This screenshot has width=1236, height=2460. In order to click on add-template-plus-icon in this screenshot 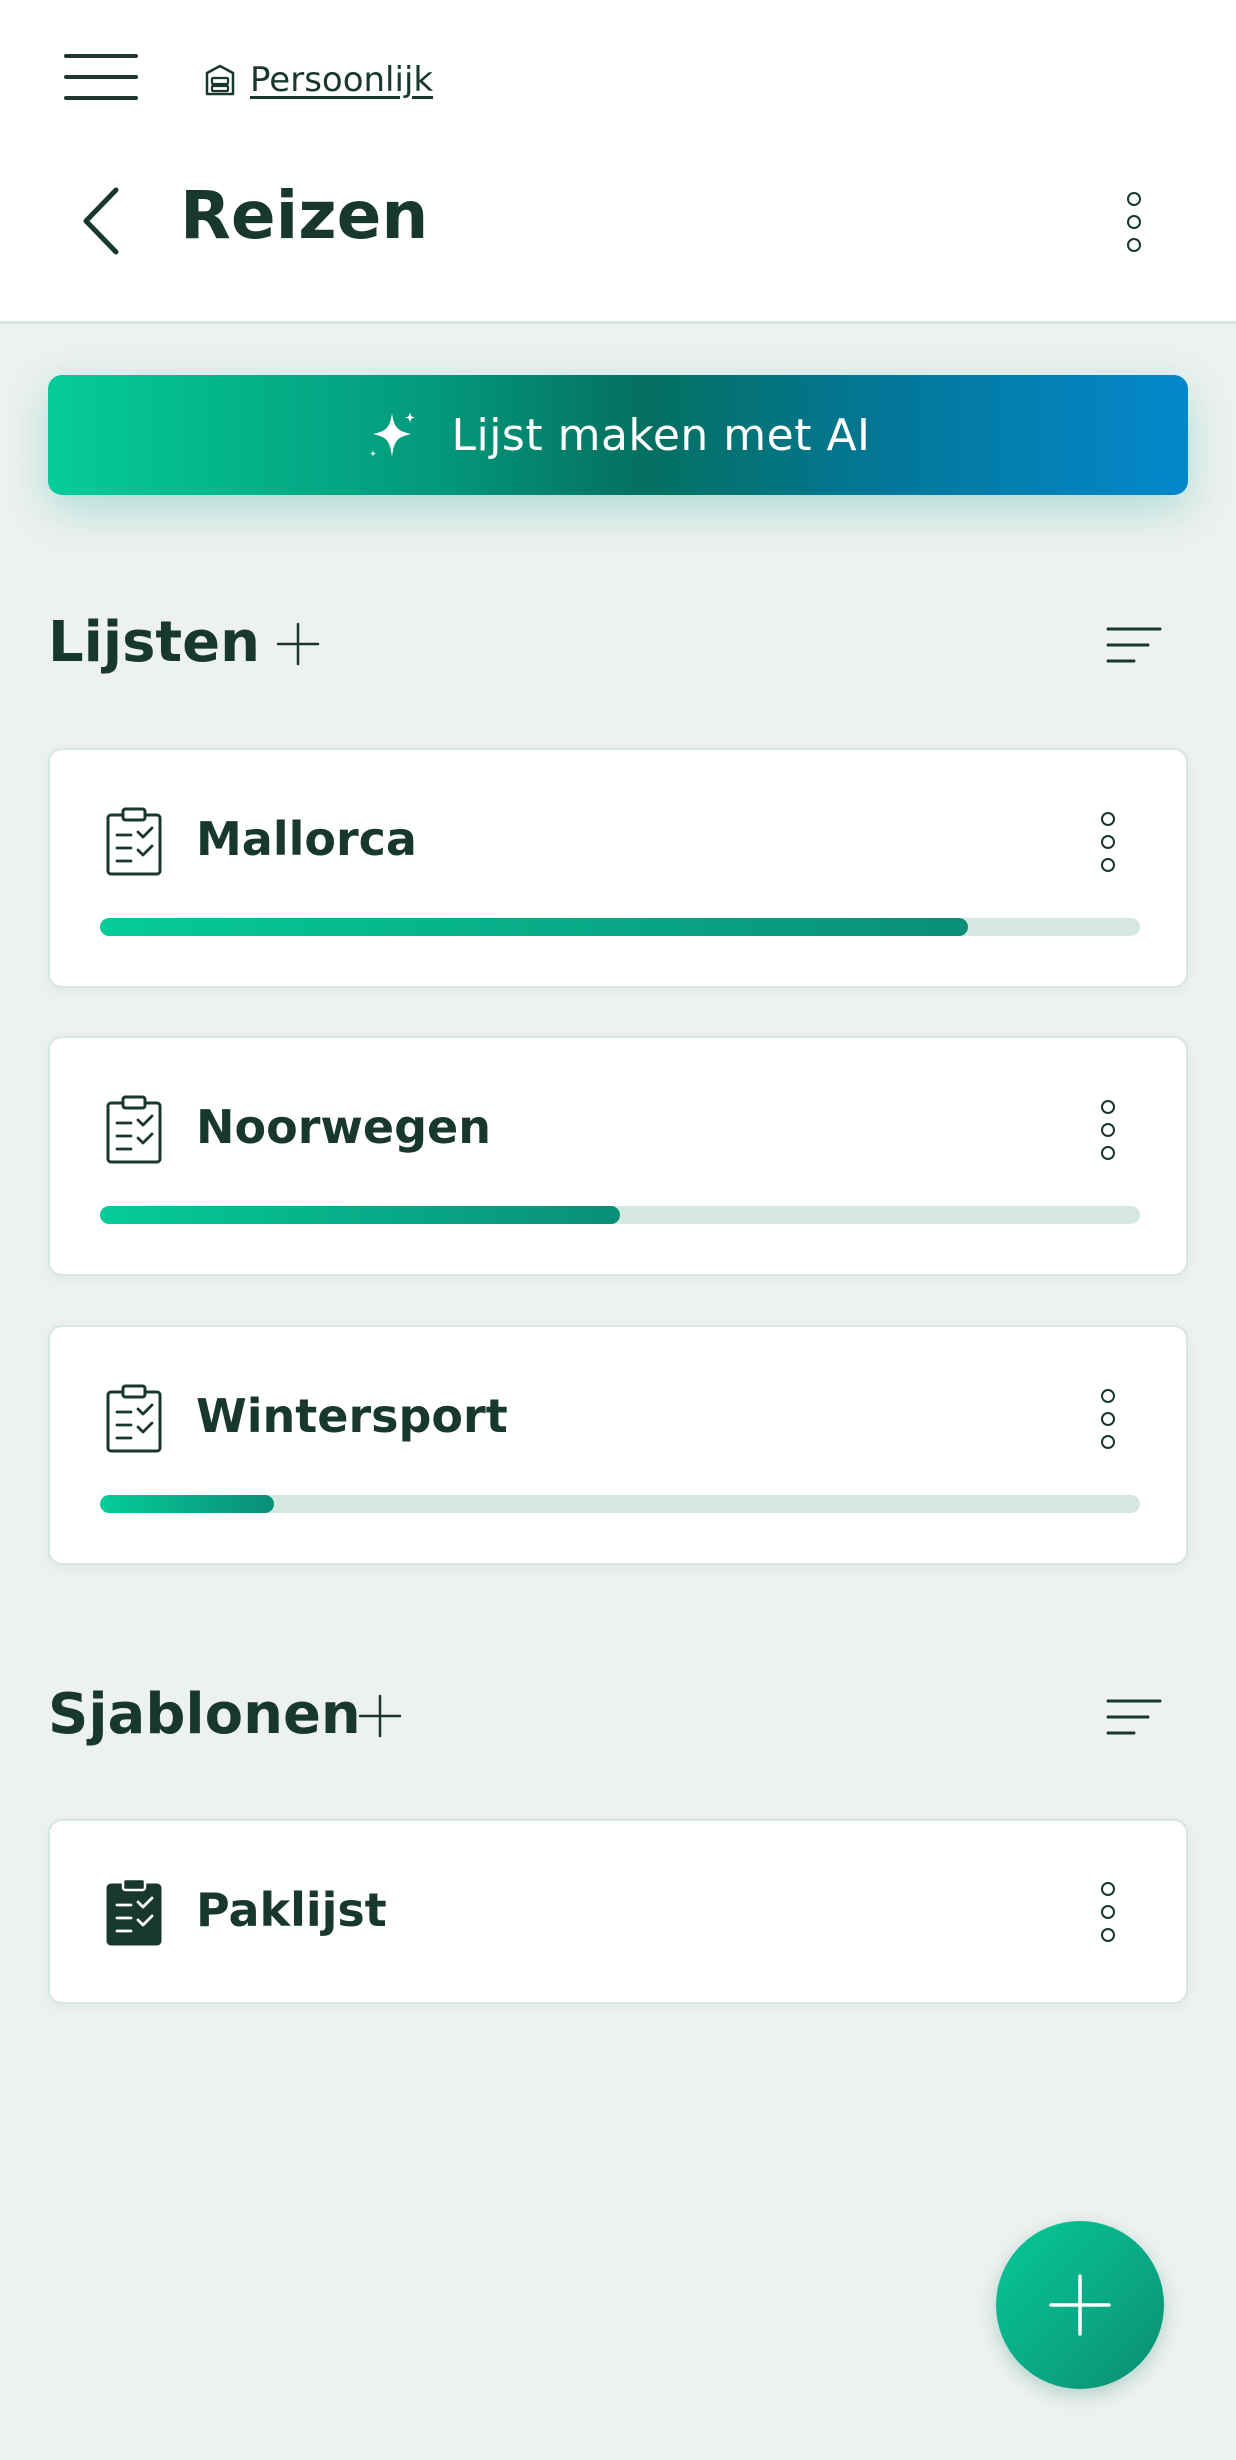, I will do `click(380, 1716)`.